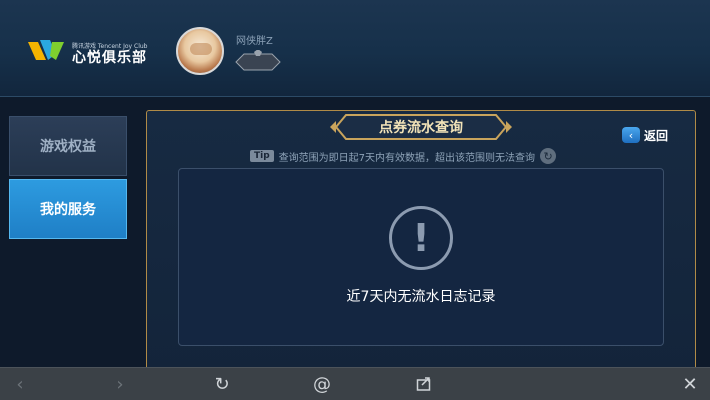 The width and height of the screenshot is (710, 400). What do you see at coordinates (262, 156) in the screenshot?
I see `tip-badge: Tip` at bounding box center [262, 156].